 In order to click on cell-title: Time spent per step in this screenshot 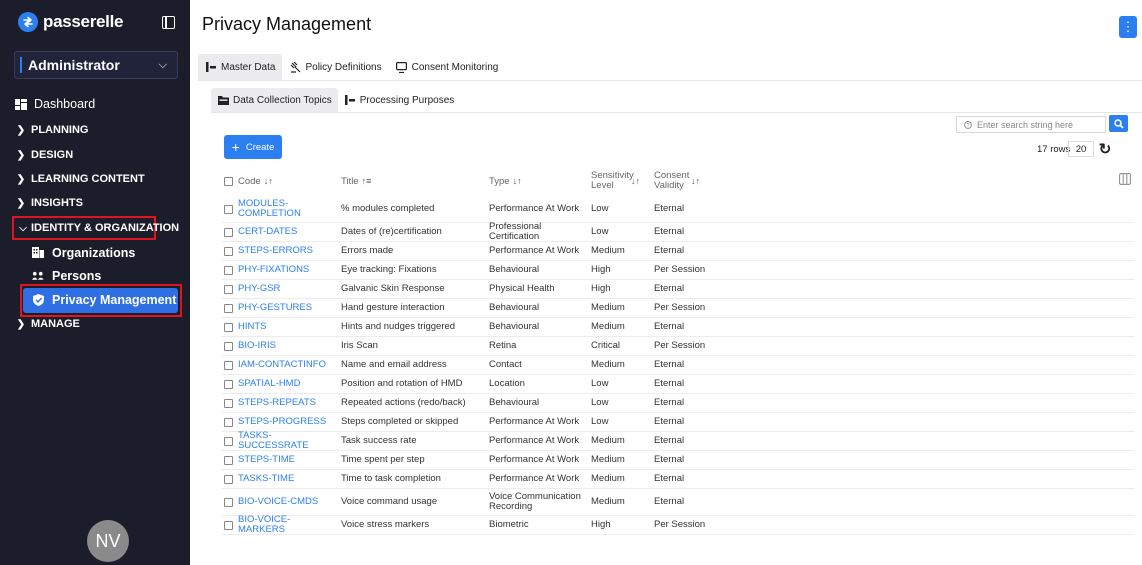, I will do `click(411, 460)`.